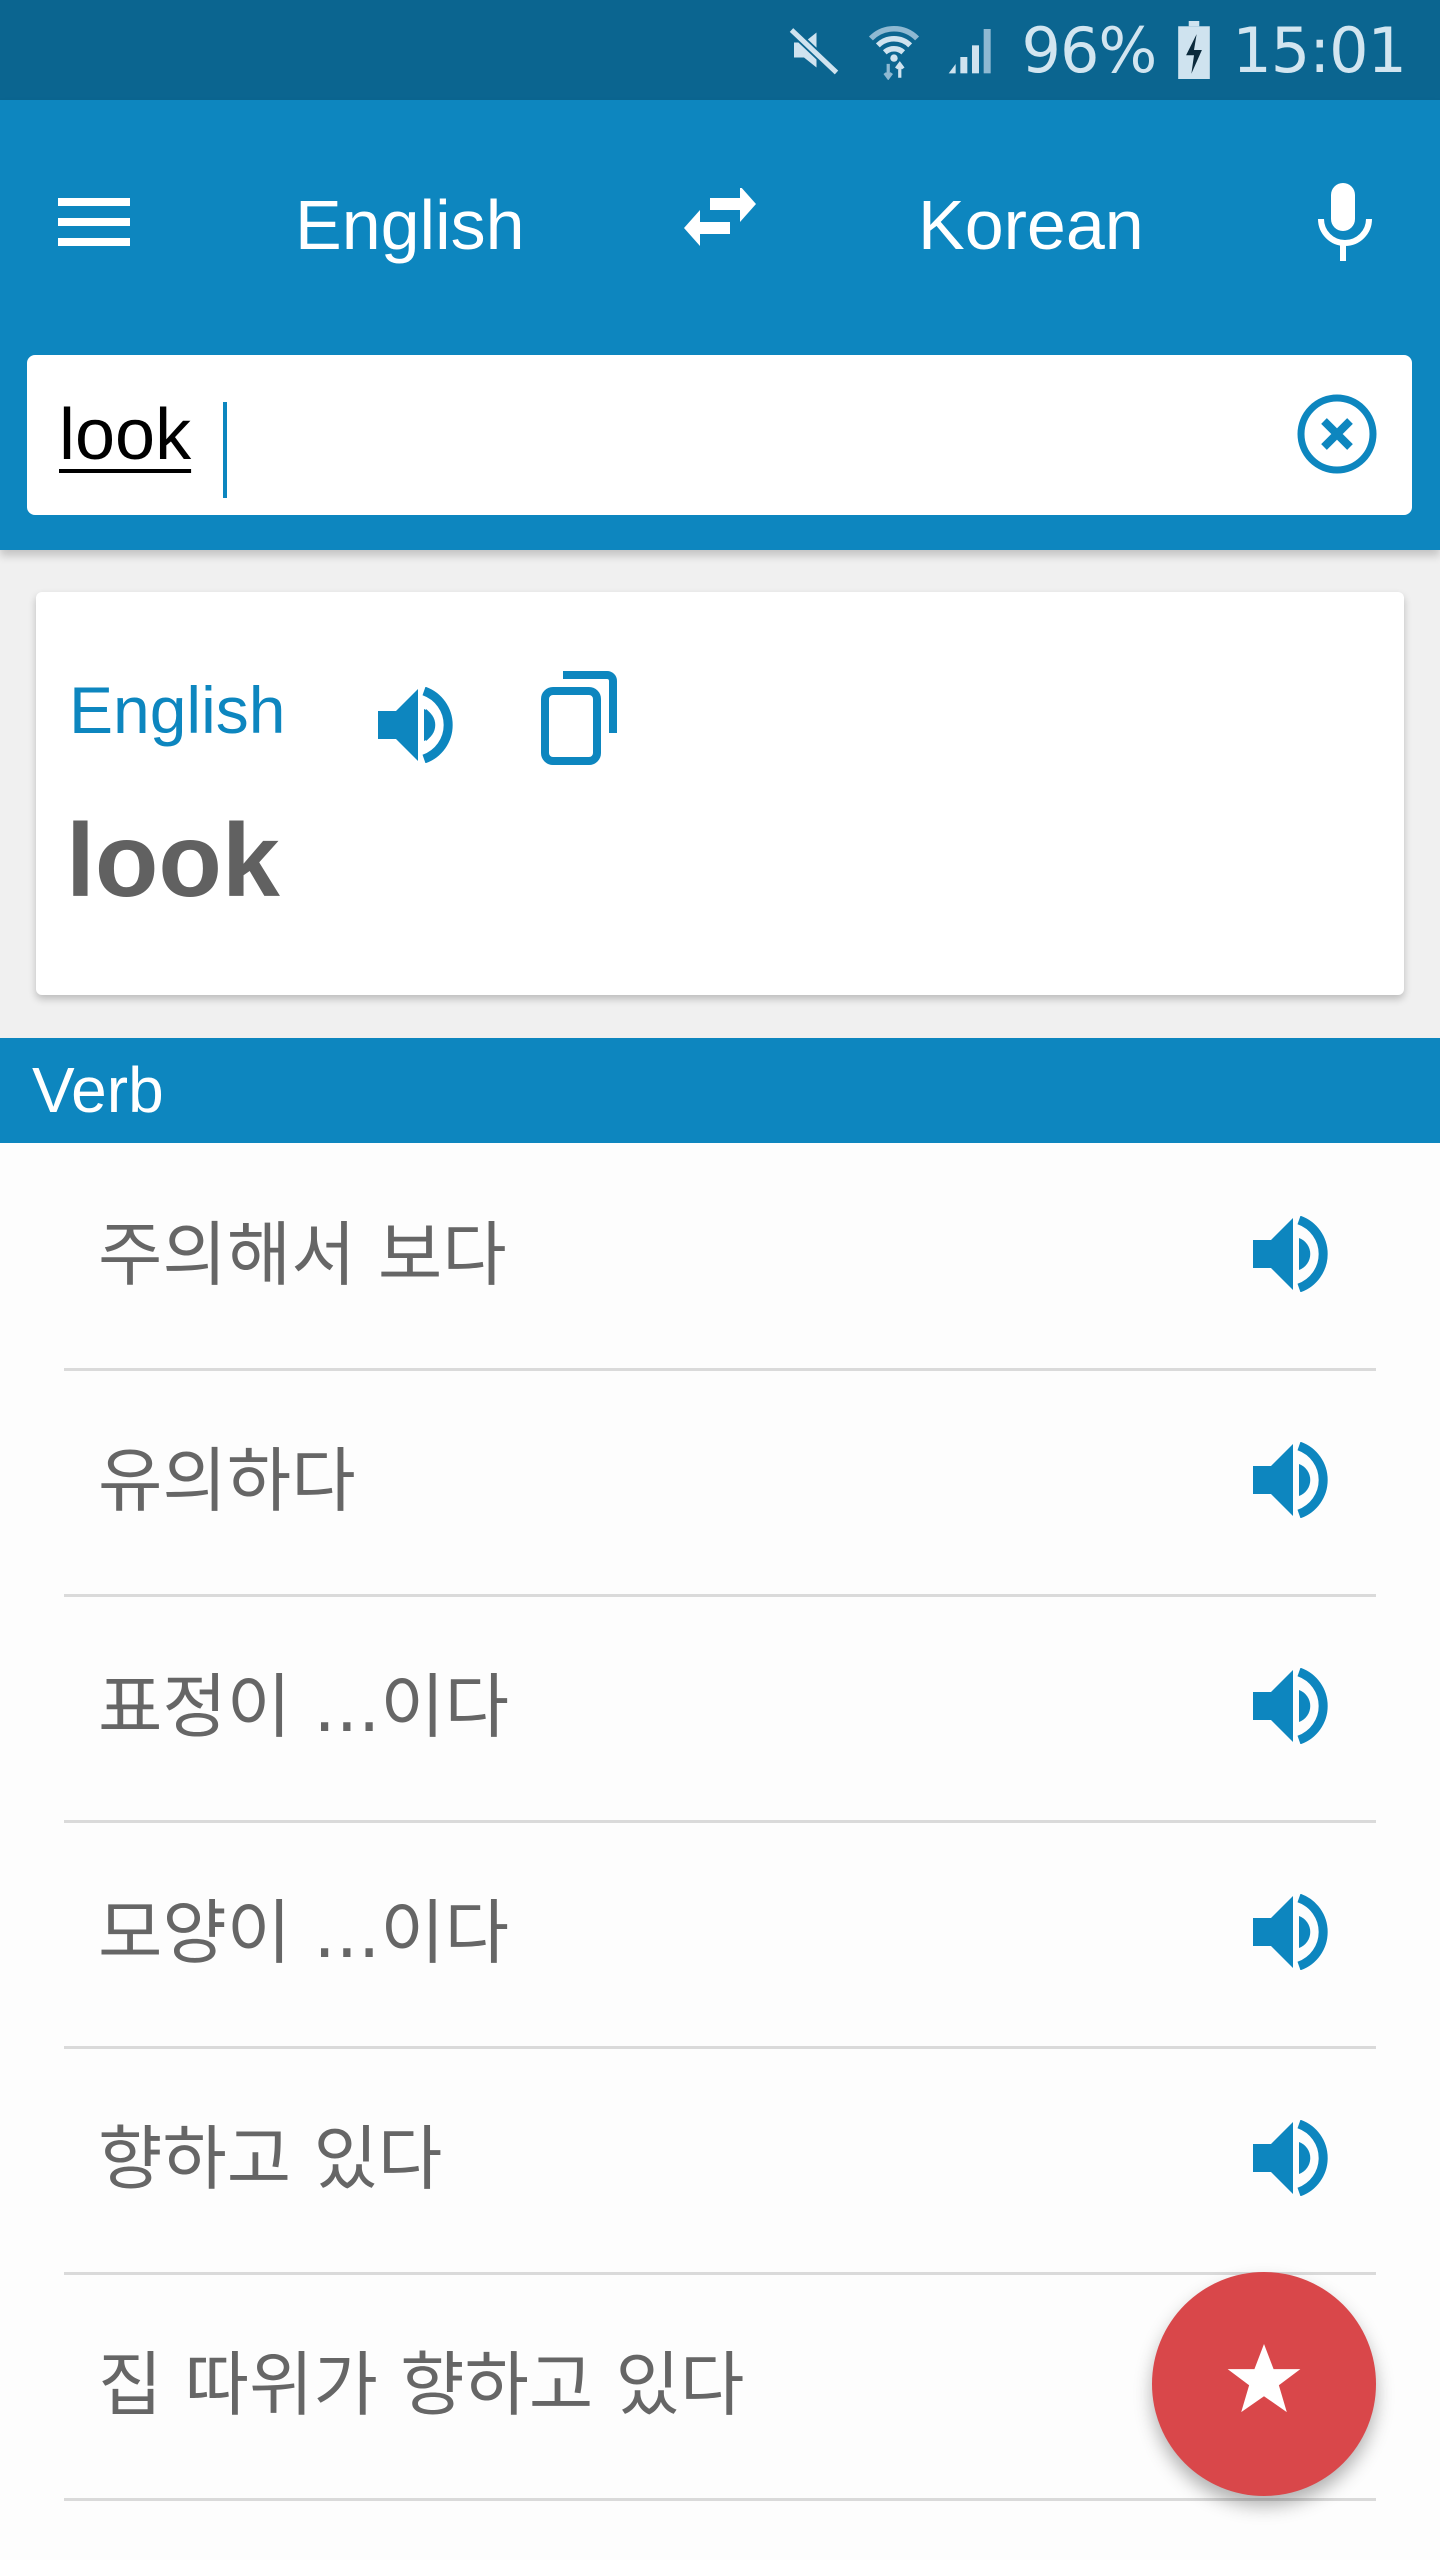  I want to click on search-box, so click(719, 435).